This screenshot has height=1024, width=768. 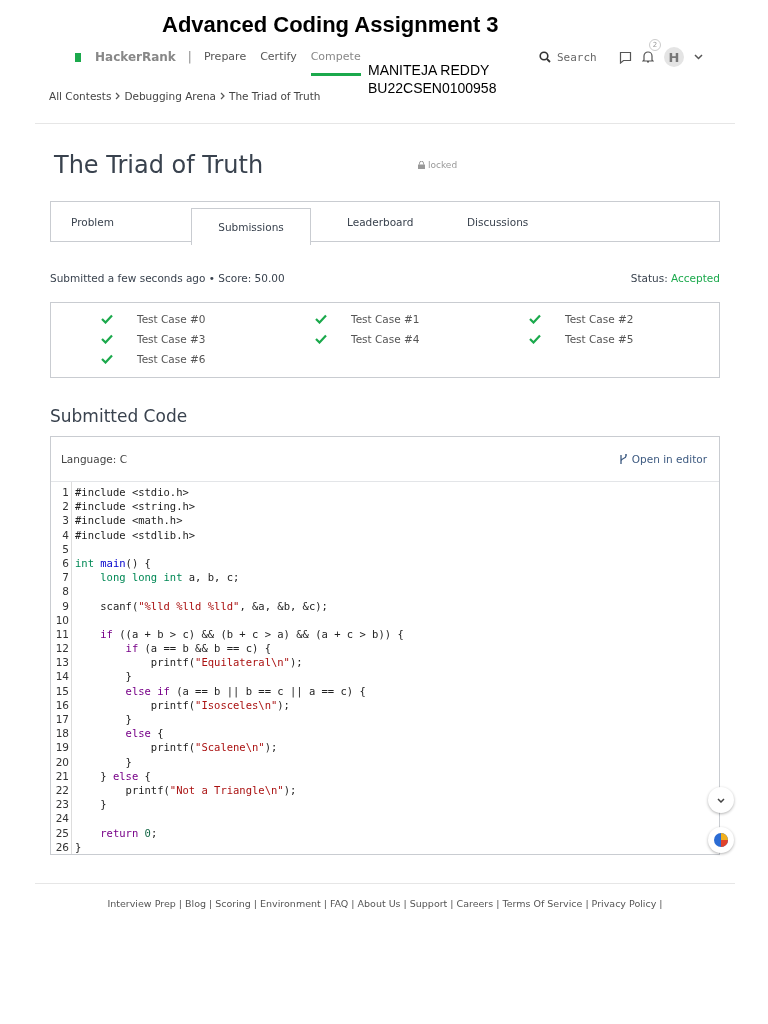 I want to click on bell-icon, so click(x=648, y=56).